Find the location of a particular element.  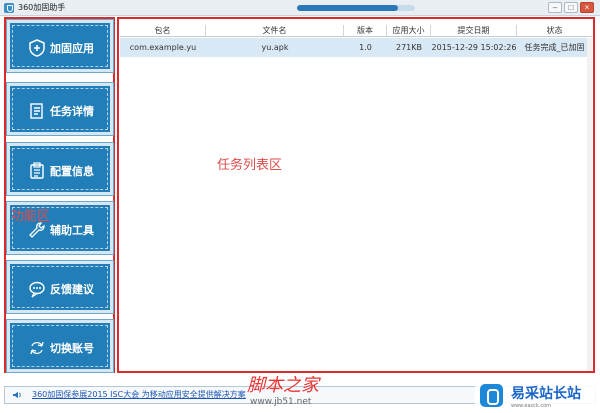

chat-bubble-icon is located at coordinates (37, 289).